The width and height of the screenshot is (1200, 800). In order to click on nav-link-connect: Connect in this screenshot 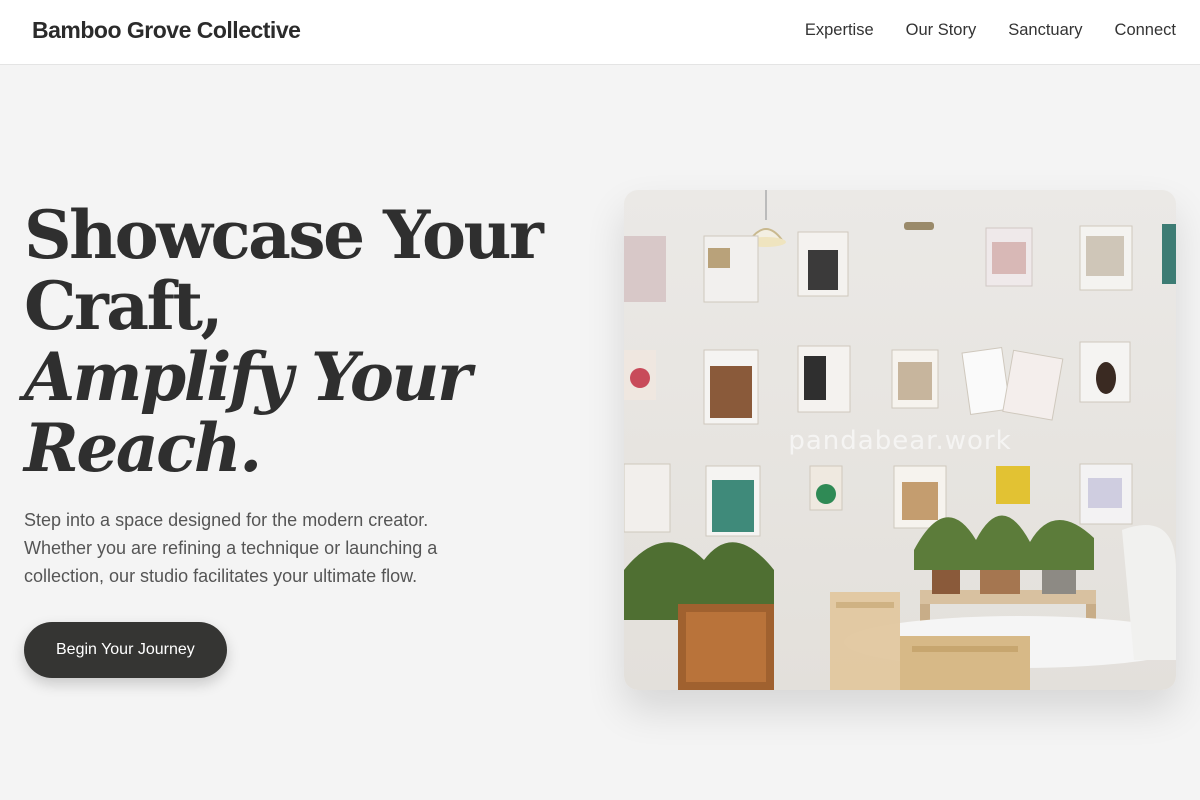, I will do `click(1145, 30)`.